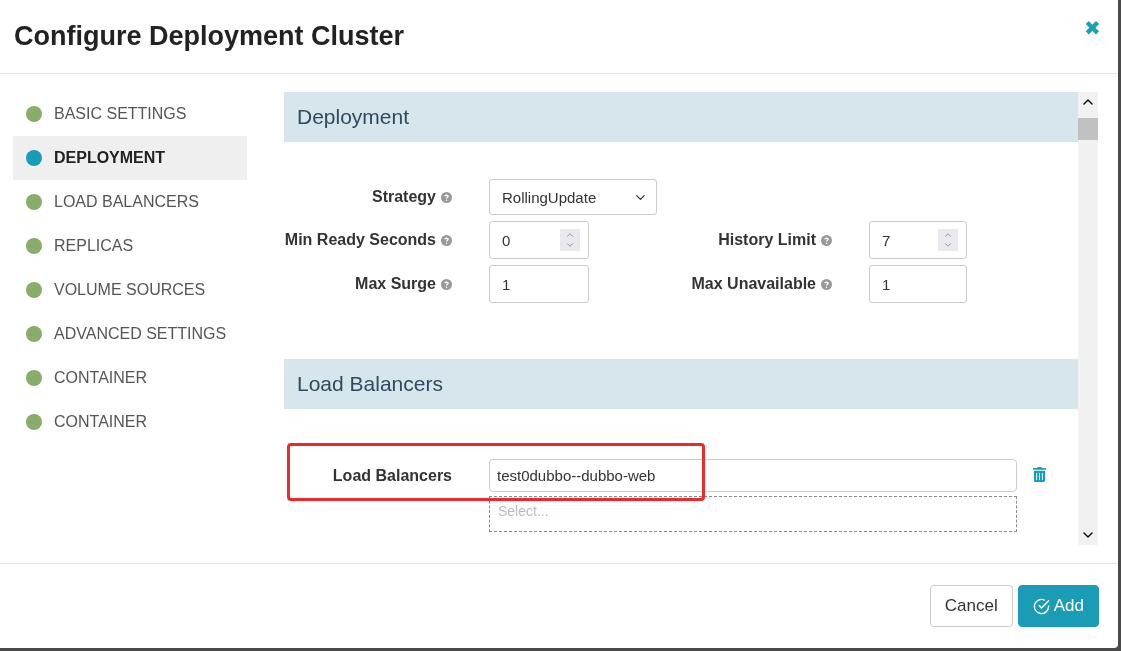  I want to click on sidebar-item: VOLUME SOURCES, so click(130, 290).